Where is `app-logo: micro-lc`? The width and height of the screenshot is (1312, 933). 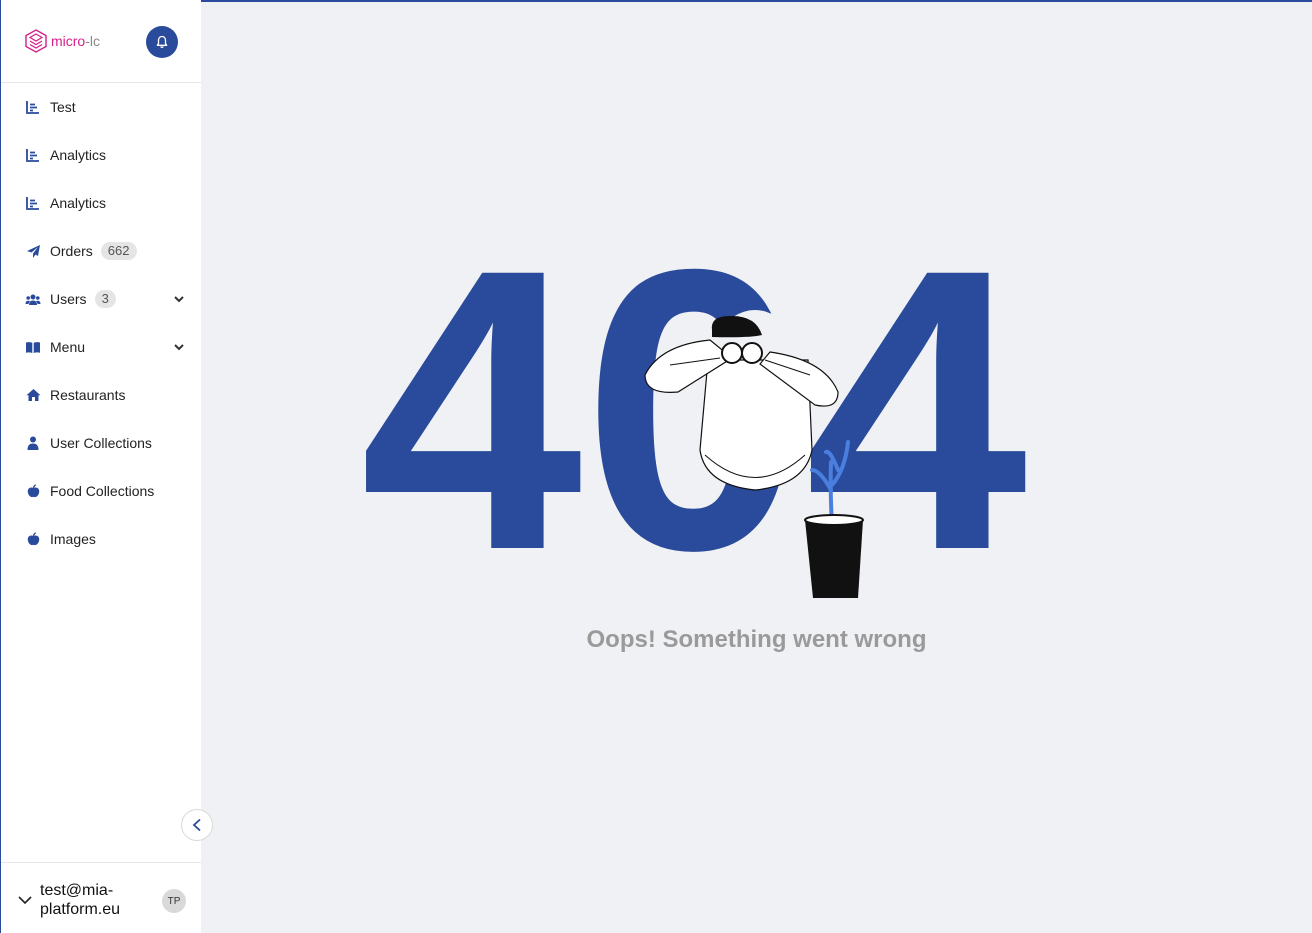 app-logo: micro-lc is located at coordinates (62, 41).